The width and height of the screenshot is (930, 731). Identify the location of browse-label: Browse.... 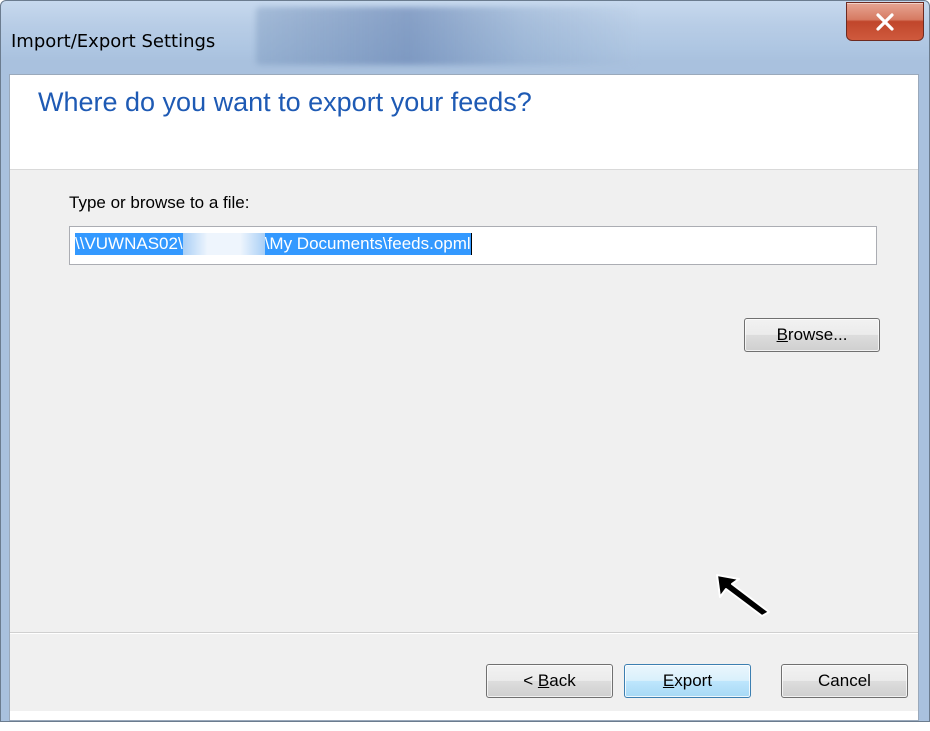
(812, 334).